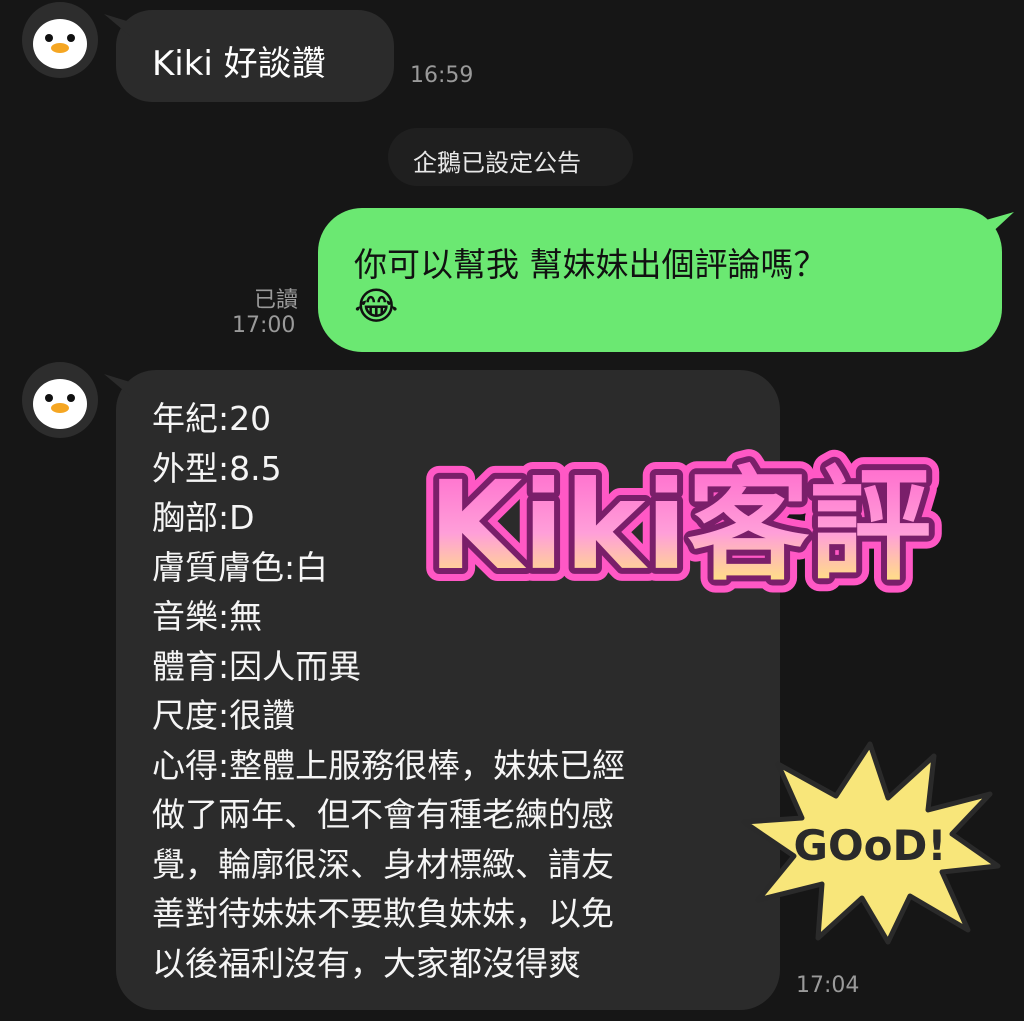 The height and width of the screenshot is (1021, 1024). What do you see at coordinates (264, 325) in the screenshot?
I see `message-timestamp: 17:00` at bounding box center [264, 325].